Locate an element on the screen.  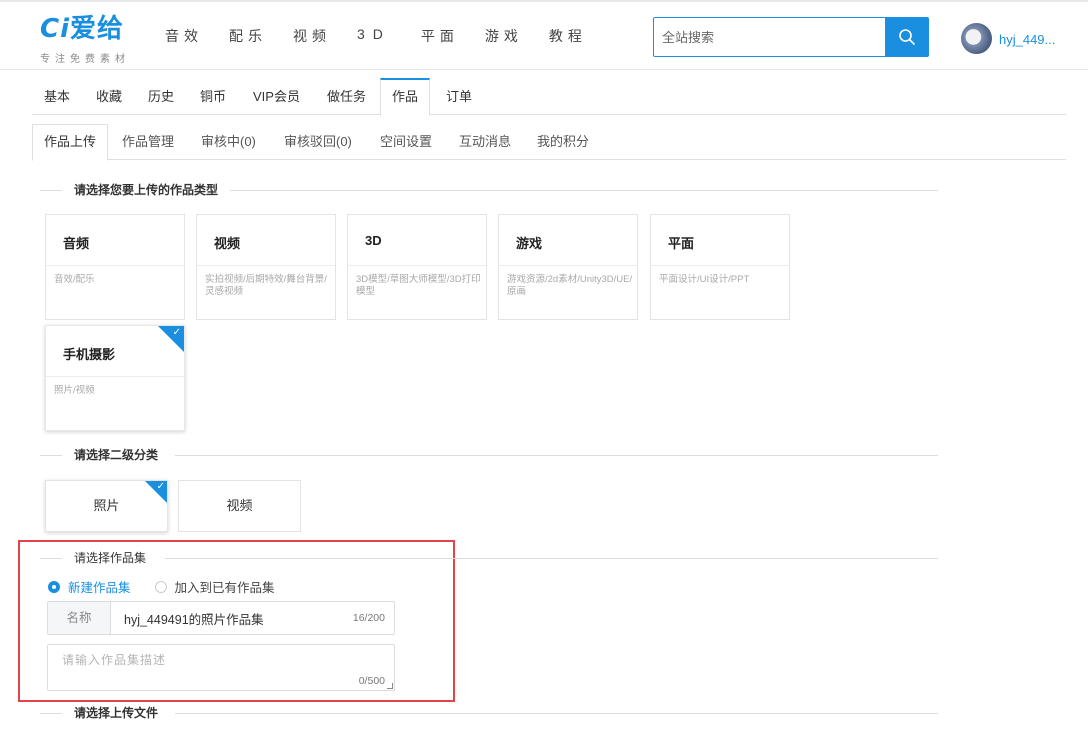
radio-label: 加入到已有作品集 is located at coordinates (224, 588).